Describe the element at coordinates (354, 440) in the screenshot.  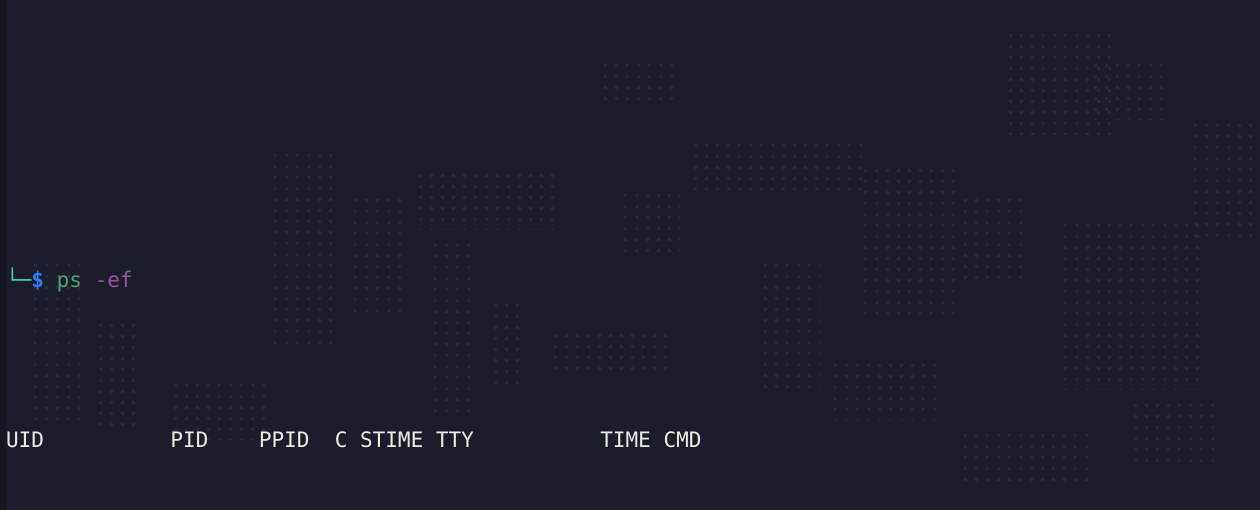
I see `ps-header-row: UID PID PPID C STIME TTY TIME CMD` at that location.